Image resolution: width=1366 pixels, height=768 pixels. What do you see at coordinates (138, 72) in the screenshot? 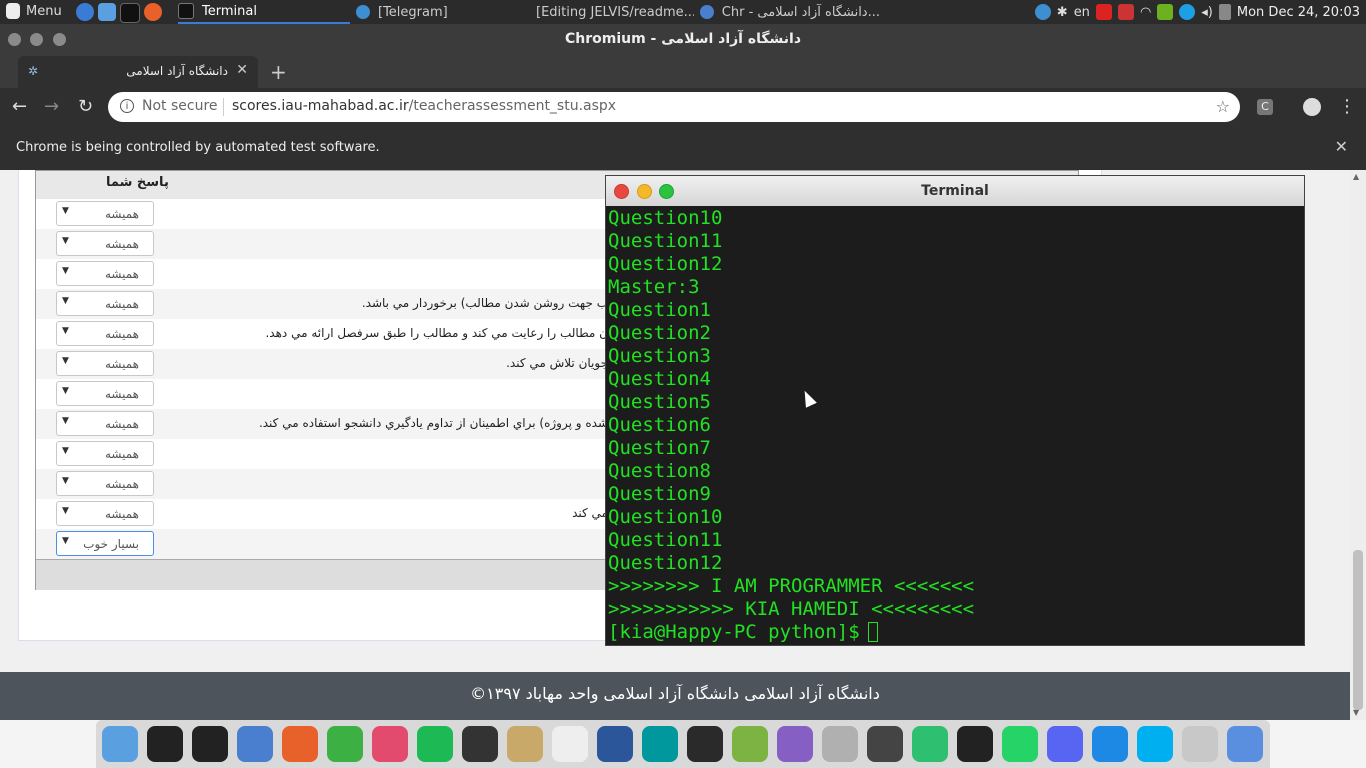
I see `browser-tab: ✲ دانشگاه آزاد اسلامی ✕` at bounding box center [138, 72].